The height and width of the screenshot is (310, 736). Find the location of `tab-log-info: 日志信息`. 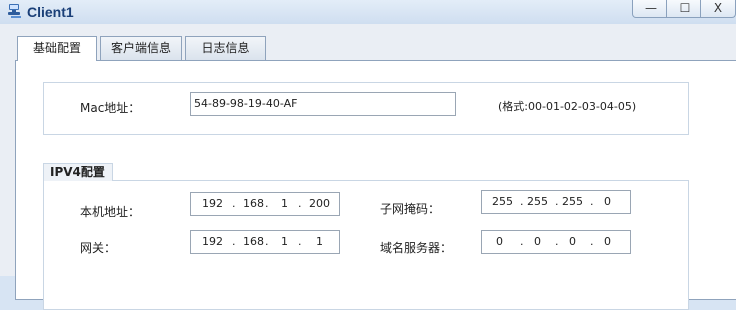

tab-log-info: 日志信息 is located at coordinates (225, 48).